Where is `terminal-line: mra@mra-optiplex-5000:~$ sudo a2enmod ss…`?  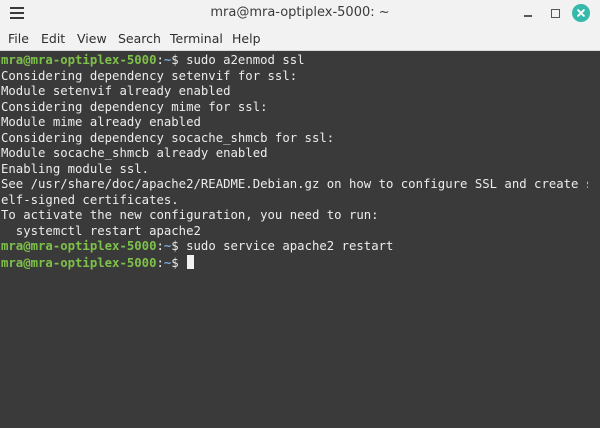 terminal-line: mra@mra-optiplex-5000:~$ sudo a2enmod ss… is located at coordinates (153, 61).